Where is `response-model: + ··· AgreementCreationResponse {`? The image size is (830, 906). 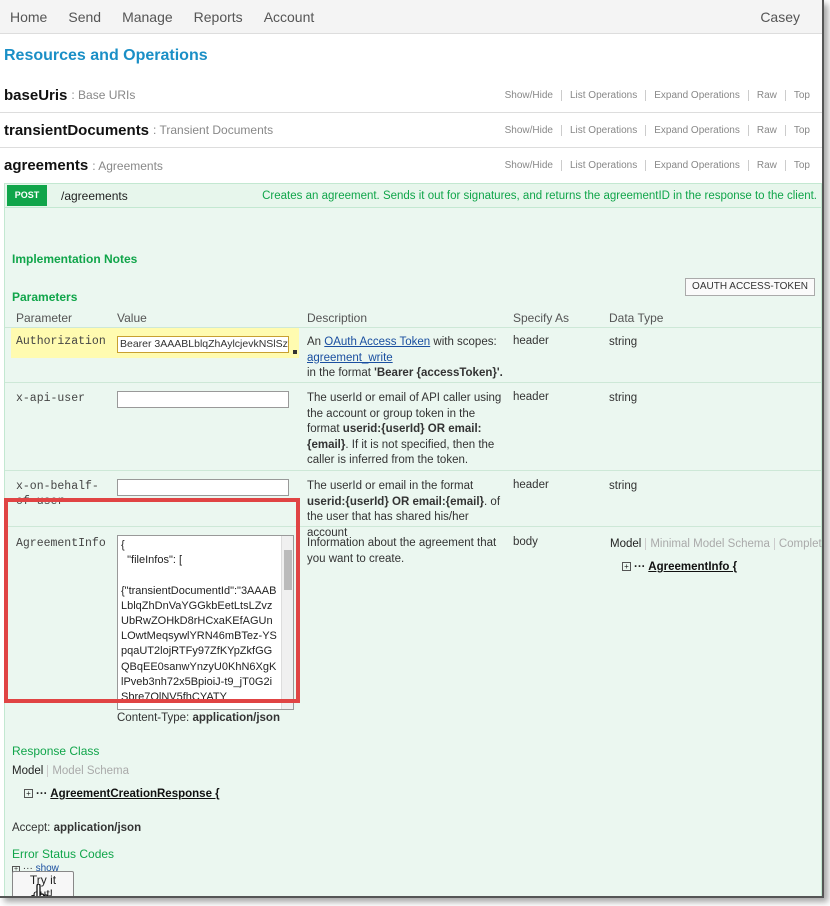 response-model: + ··· AgreementCreationResponse { is located at coordinates (122, 794).